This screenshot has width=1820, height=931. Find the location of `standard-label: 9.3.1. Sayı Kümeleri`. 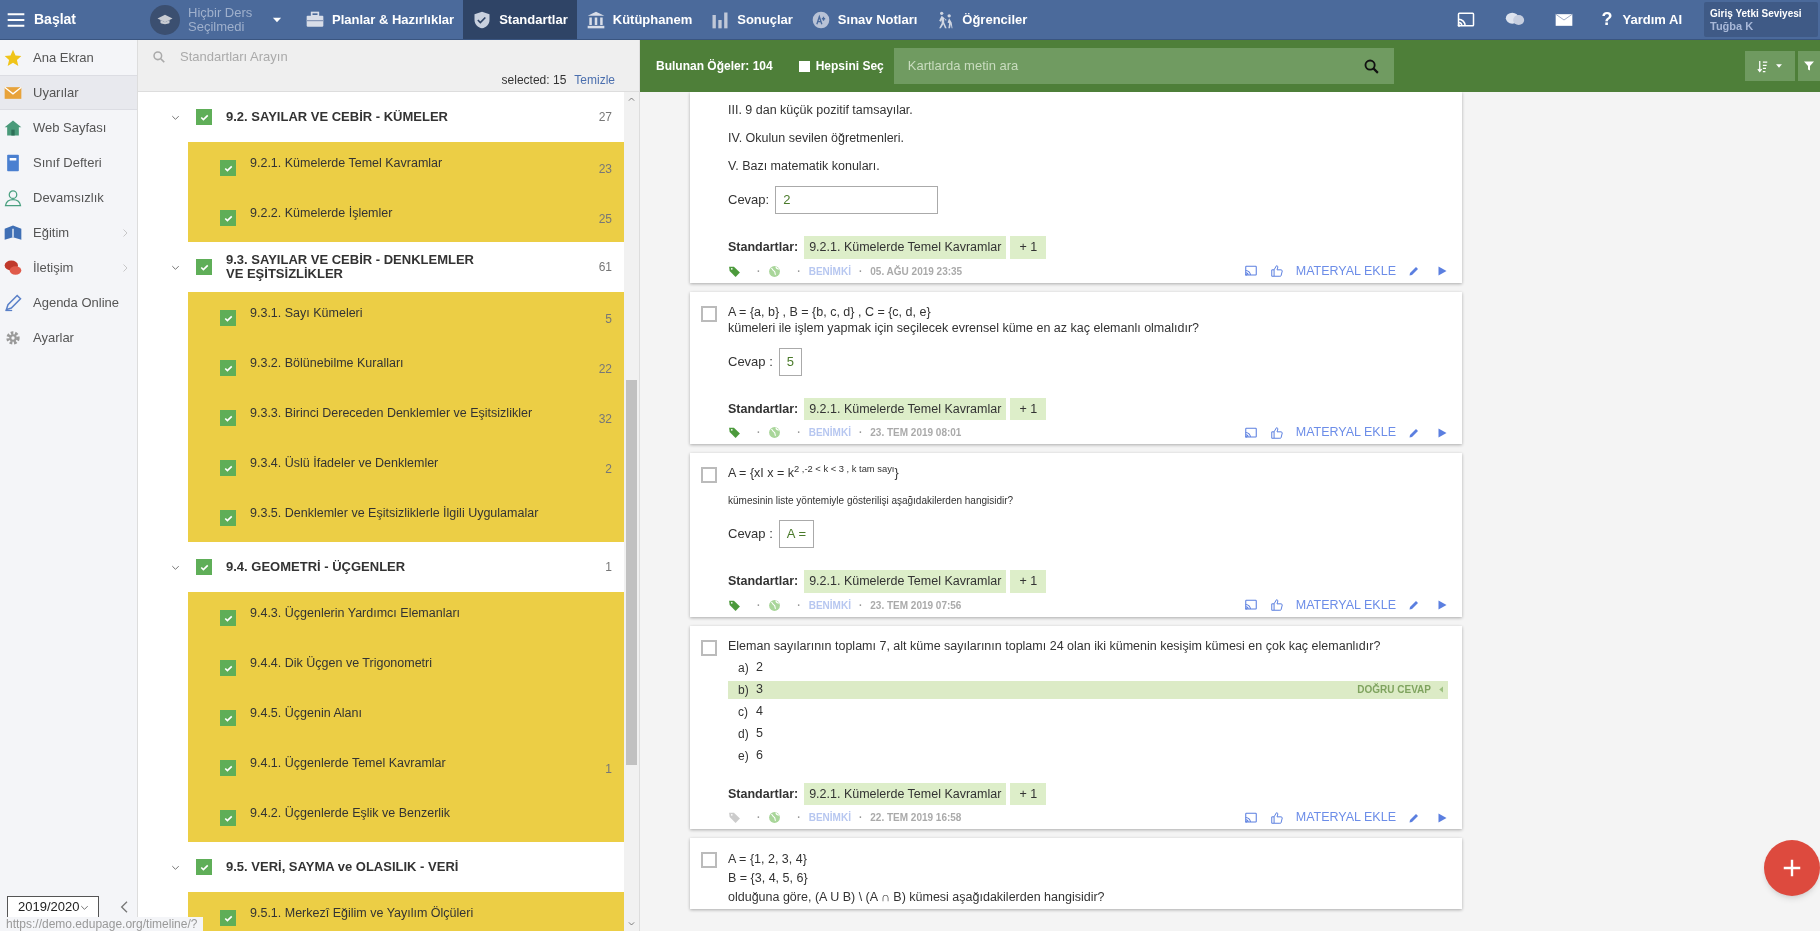

standard-label: 9.3.1. Sayı Kümeleri is located at coordinates (428, 323).